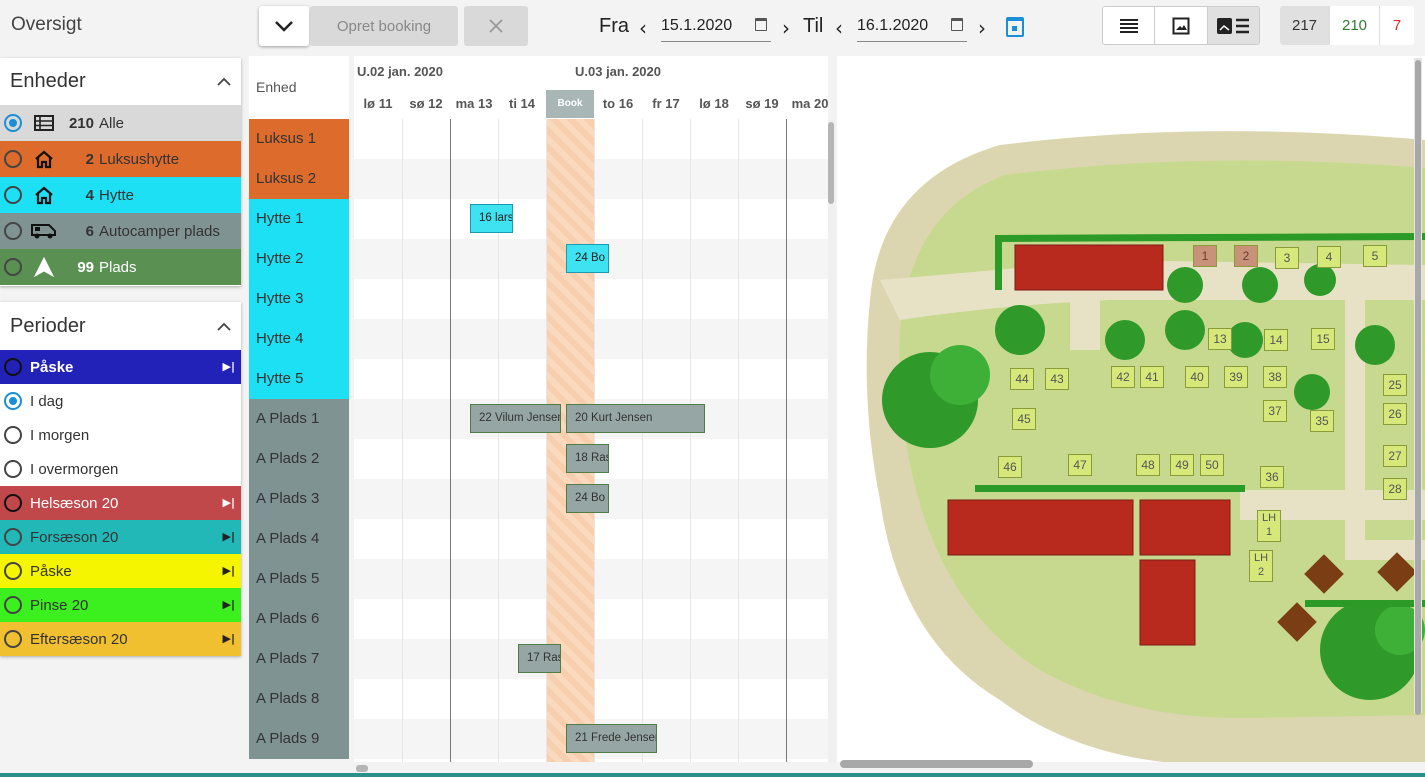 The width and height of the screenshot is (1425, 777). What do you see at coordinates (1057, 379) in the screenshot?
I see `map-lot: 43` at bounding box center [1057, 379].